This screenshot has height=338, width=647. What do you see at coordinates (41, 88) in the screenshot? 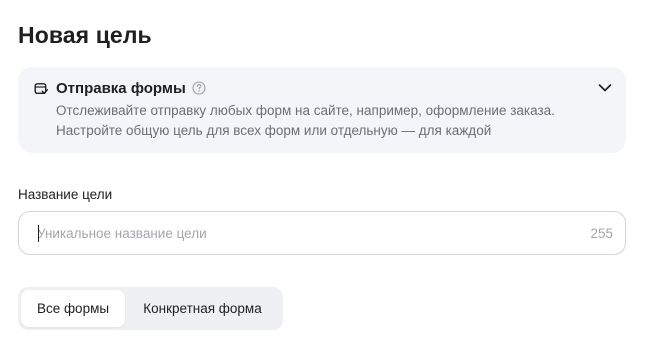
I see `form-submit-icon` at bounding box center [41, 88].